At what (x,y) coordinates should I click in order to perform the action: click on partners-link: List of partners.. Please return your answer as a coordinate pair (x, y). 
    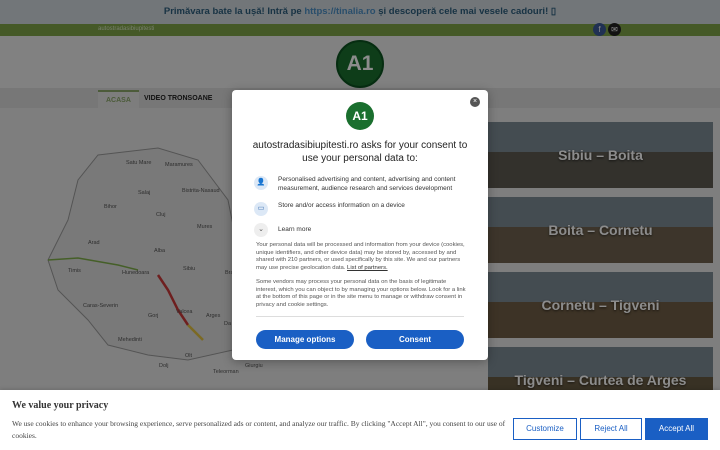
    Looking at the image, I should click on (367, 268).